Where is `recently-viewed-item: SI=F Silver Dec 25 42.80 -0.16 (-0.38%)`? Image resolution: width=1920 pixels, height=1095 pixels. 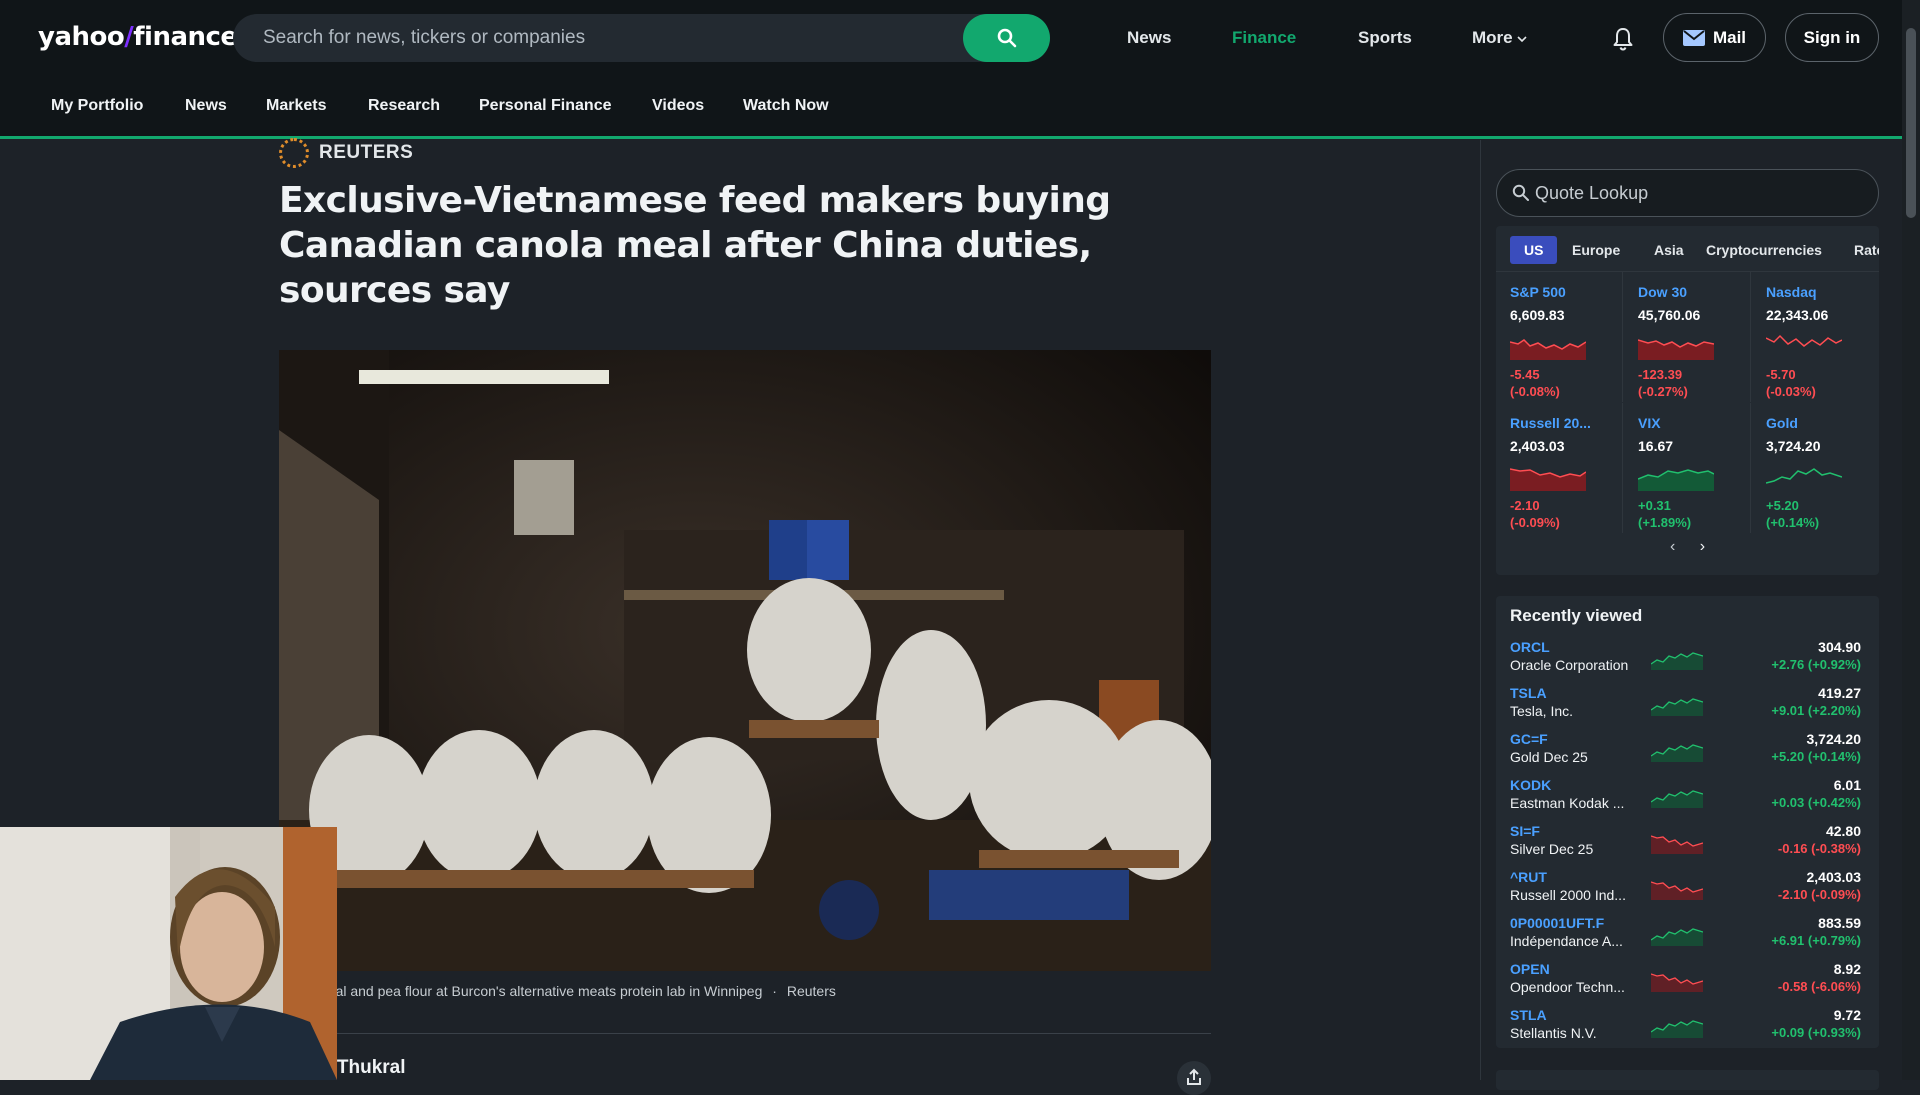 recently-viewed-item: SI=F Silver Dec 25 42.80 -0.16 (-0.38%) is located at coordinates (1687, 846).